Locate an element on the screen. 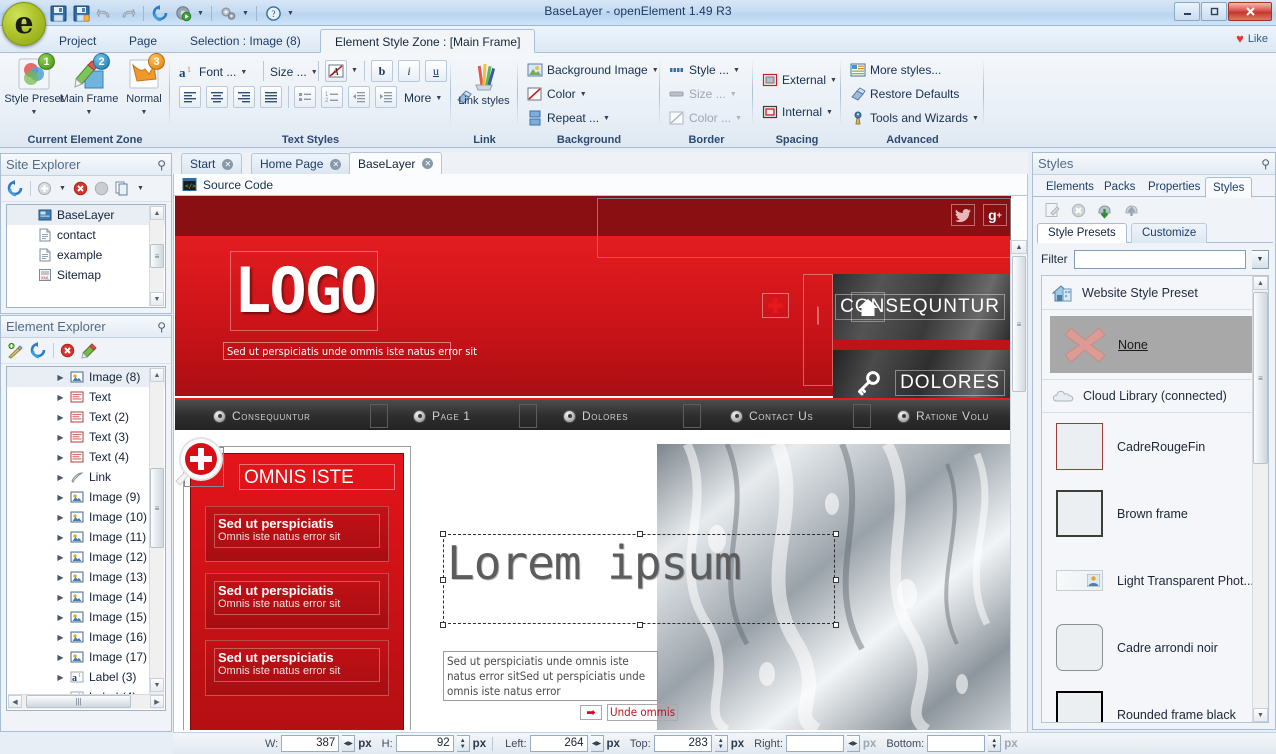 This screenshot has height=754, width=1276. top-spinner: ▲ ▼ is located at coordinates (721, 743).